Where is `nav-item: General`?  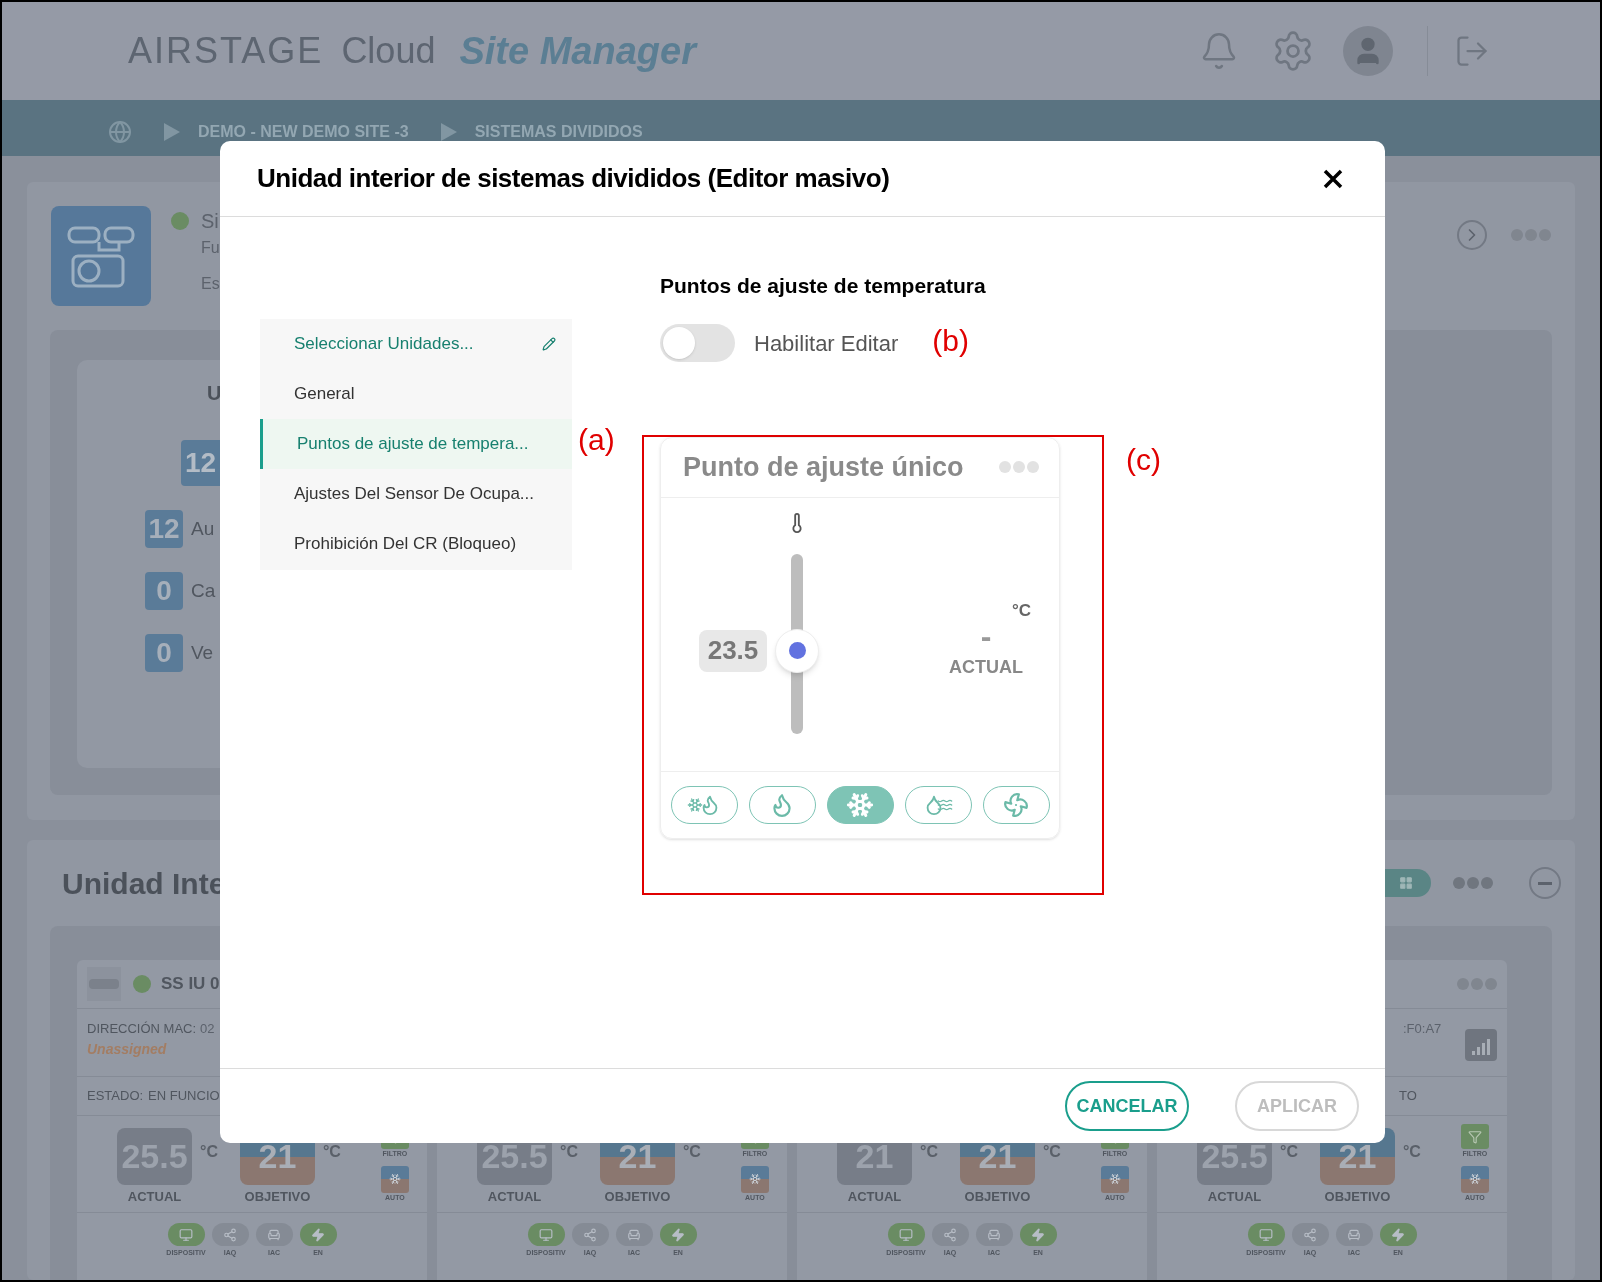
nav-item: General is located at coordinates (416, 394).